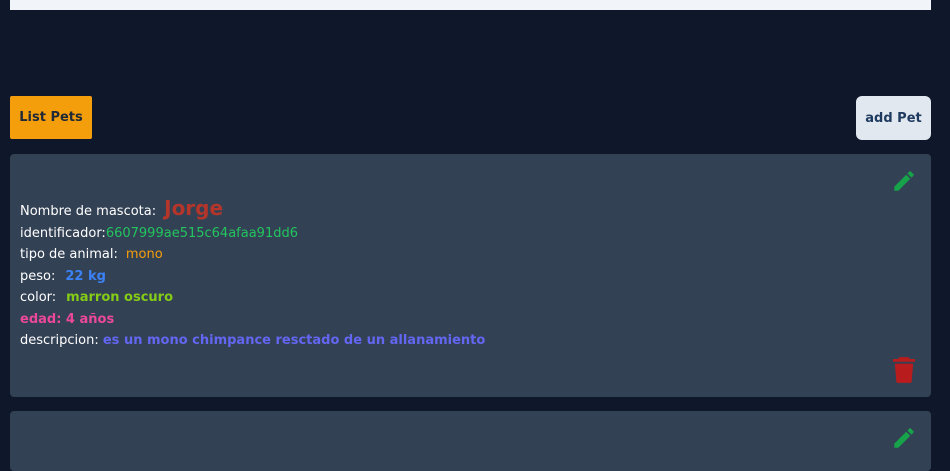  I want to click on pet-id-row: identificador:6607999ae515c64afaa91dd6, so click(252, 234).